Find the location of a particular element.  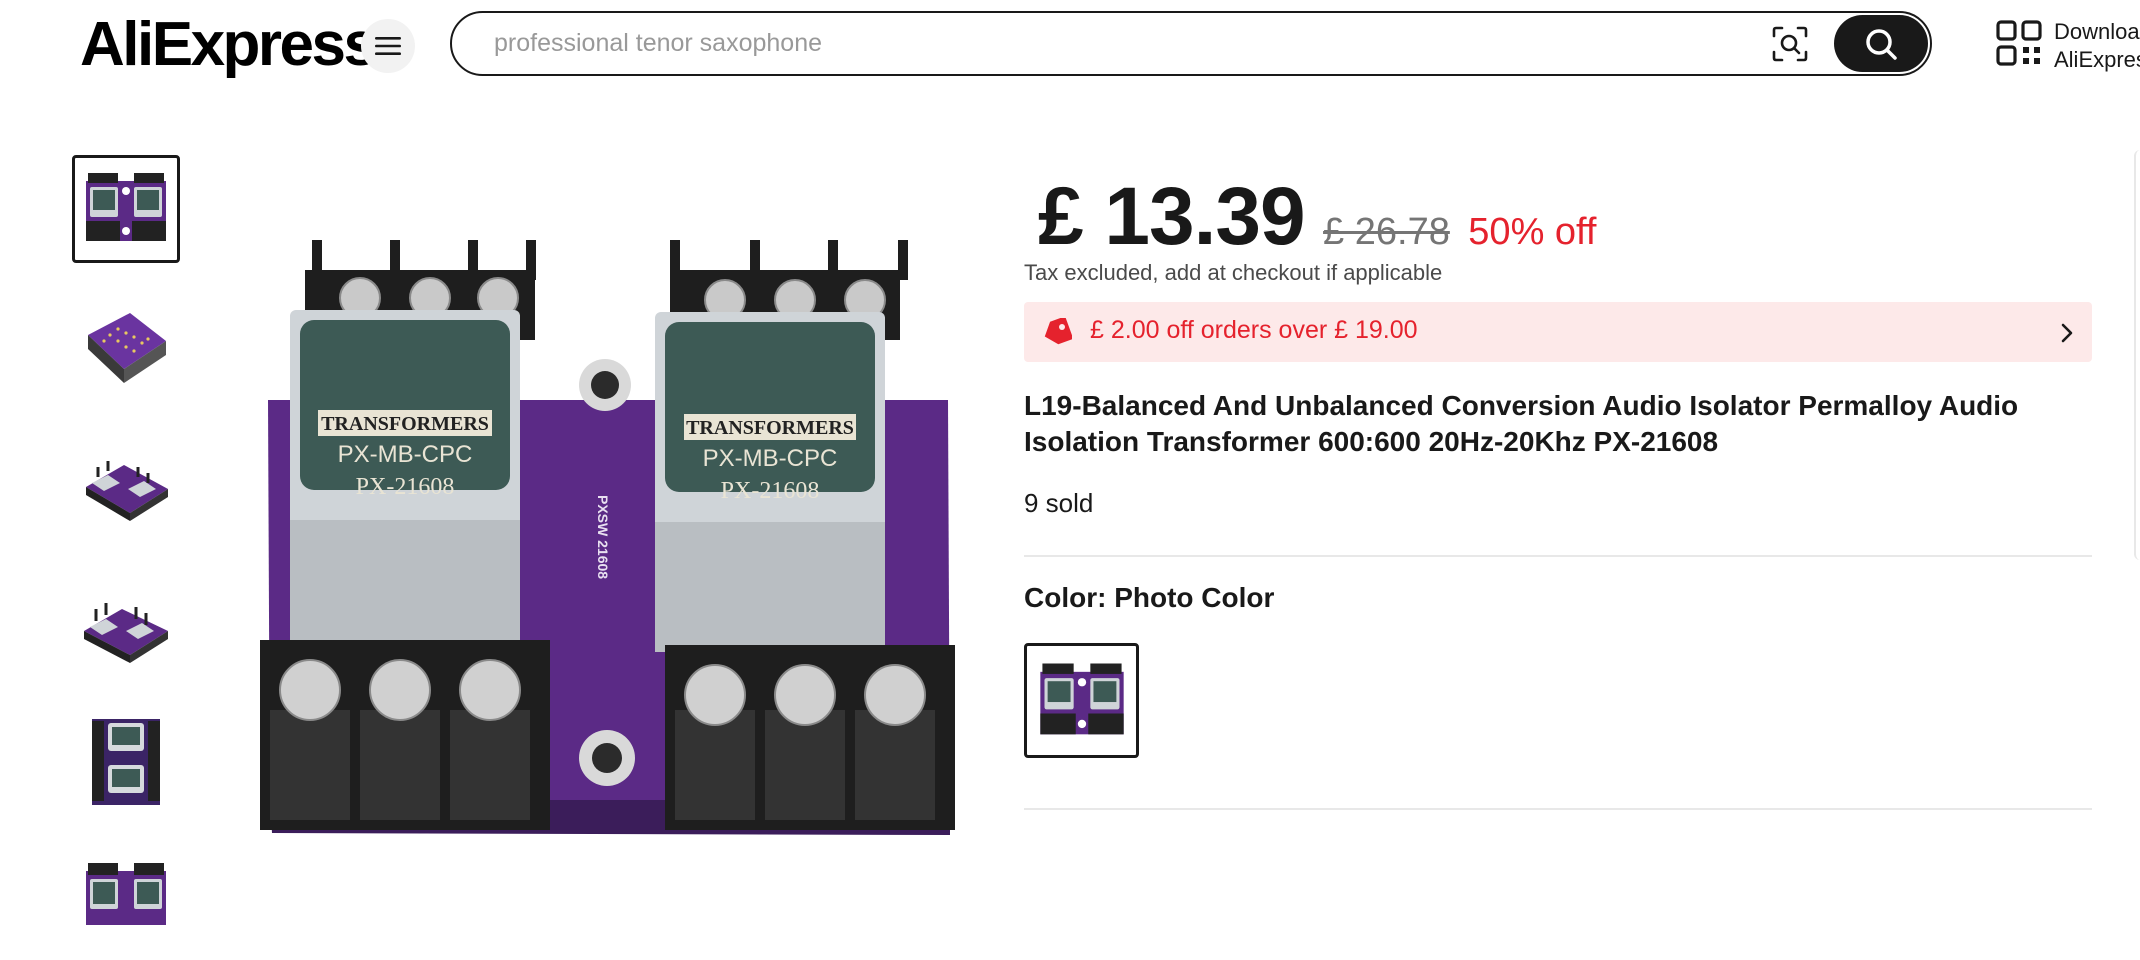

coupon-banner: £ 2.00 off orders over £ 19.00 is located at coordinates (1558, 332).